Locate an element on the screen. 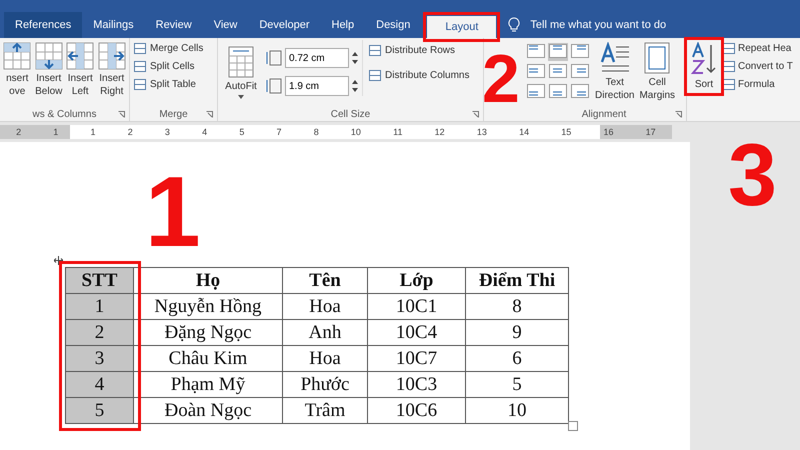  ruler-number: 13 is located at coordinates (481, 132).